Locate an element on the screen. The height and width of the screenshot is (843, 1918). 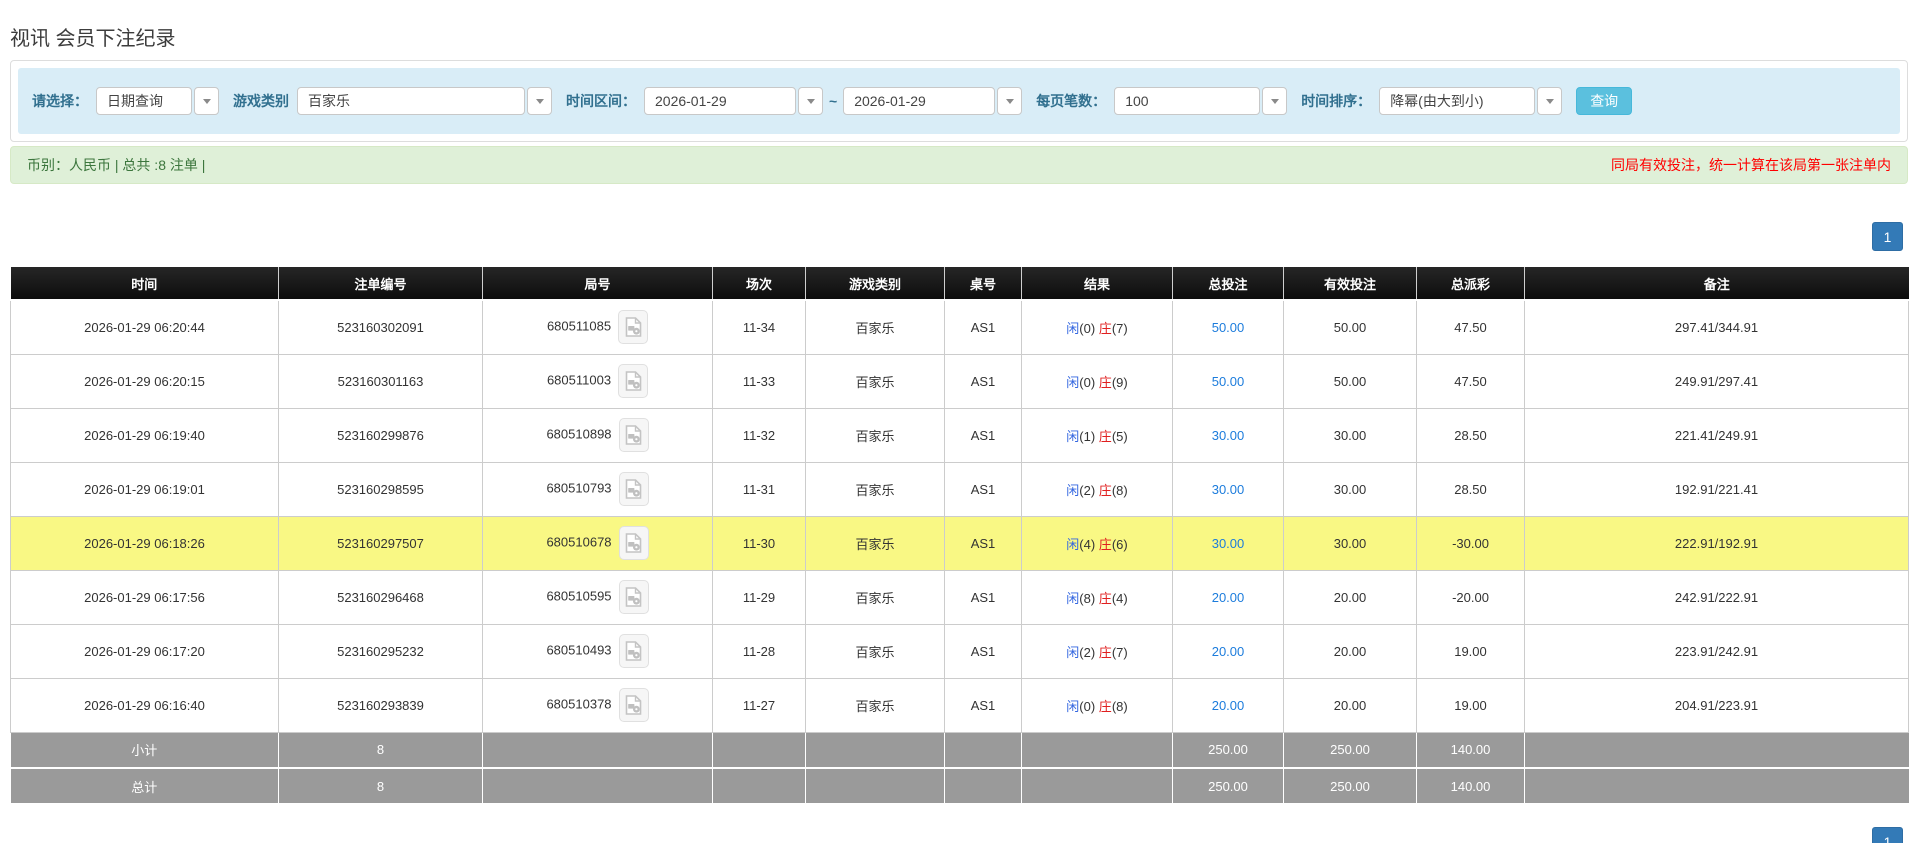
cell-round-number: 680510595 is located at coordinates (597, 597).